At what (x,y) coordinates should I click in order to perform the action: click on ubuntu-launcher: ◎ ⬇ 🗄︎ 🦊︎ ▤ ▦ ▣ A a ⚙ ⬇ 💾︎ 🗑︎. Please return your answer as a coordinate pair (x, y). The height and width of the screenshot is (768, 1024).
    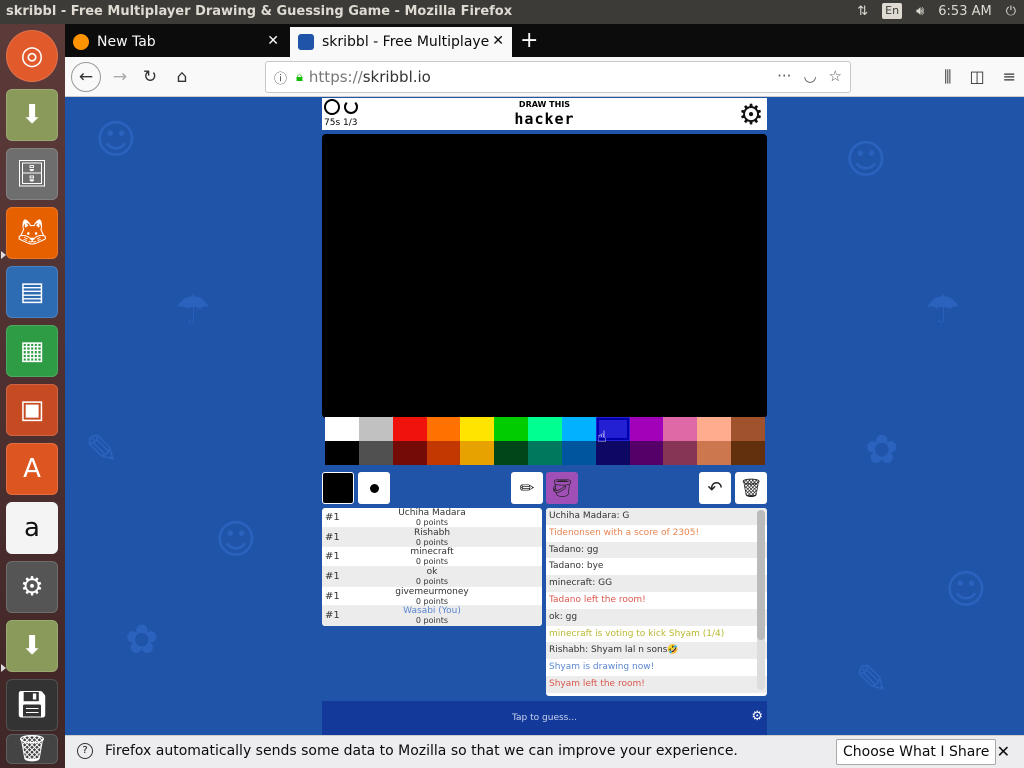
    Looking at the image, I should click on (32, 396).